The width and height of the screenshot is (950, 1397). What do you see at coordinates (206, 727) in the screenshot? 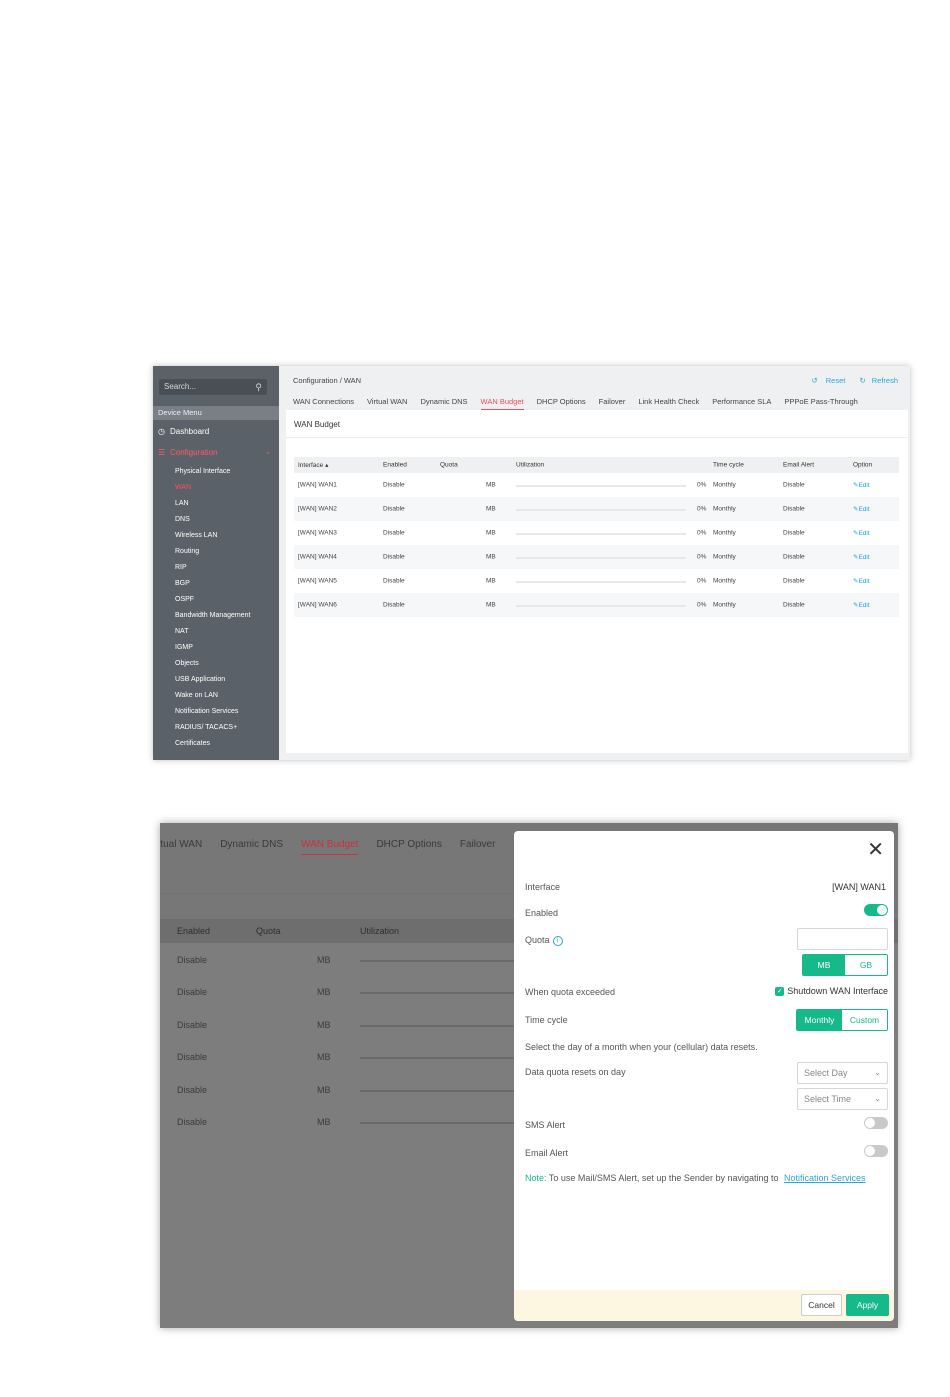
I see `sidebar-subitem: RADIUS/ TACACS+` at bounding box center [206, 727].